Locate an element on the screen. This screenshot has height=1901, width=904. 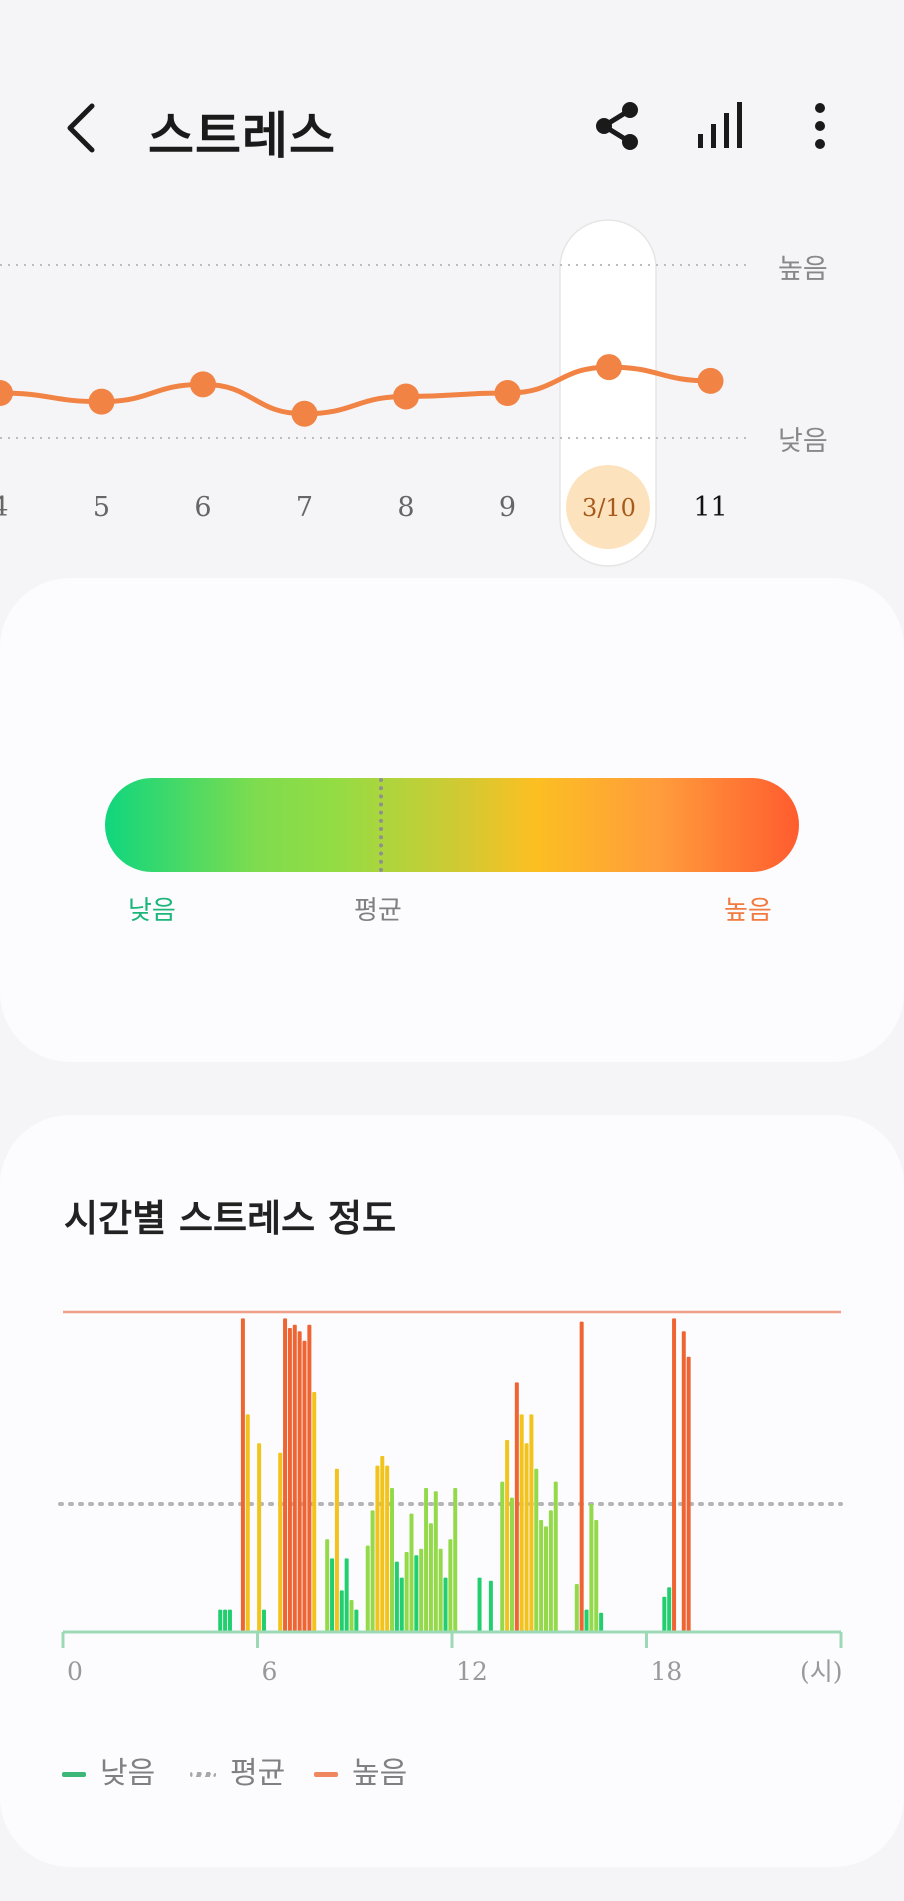
legend-high-label: 높음 is located at coordinates (380, 1773).